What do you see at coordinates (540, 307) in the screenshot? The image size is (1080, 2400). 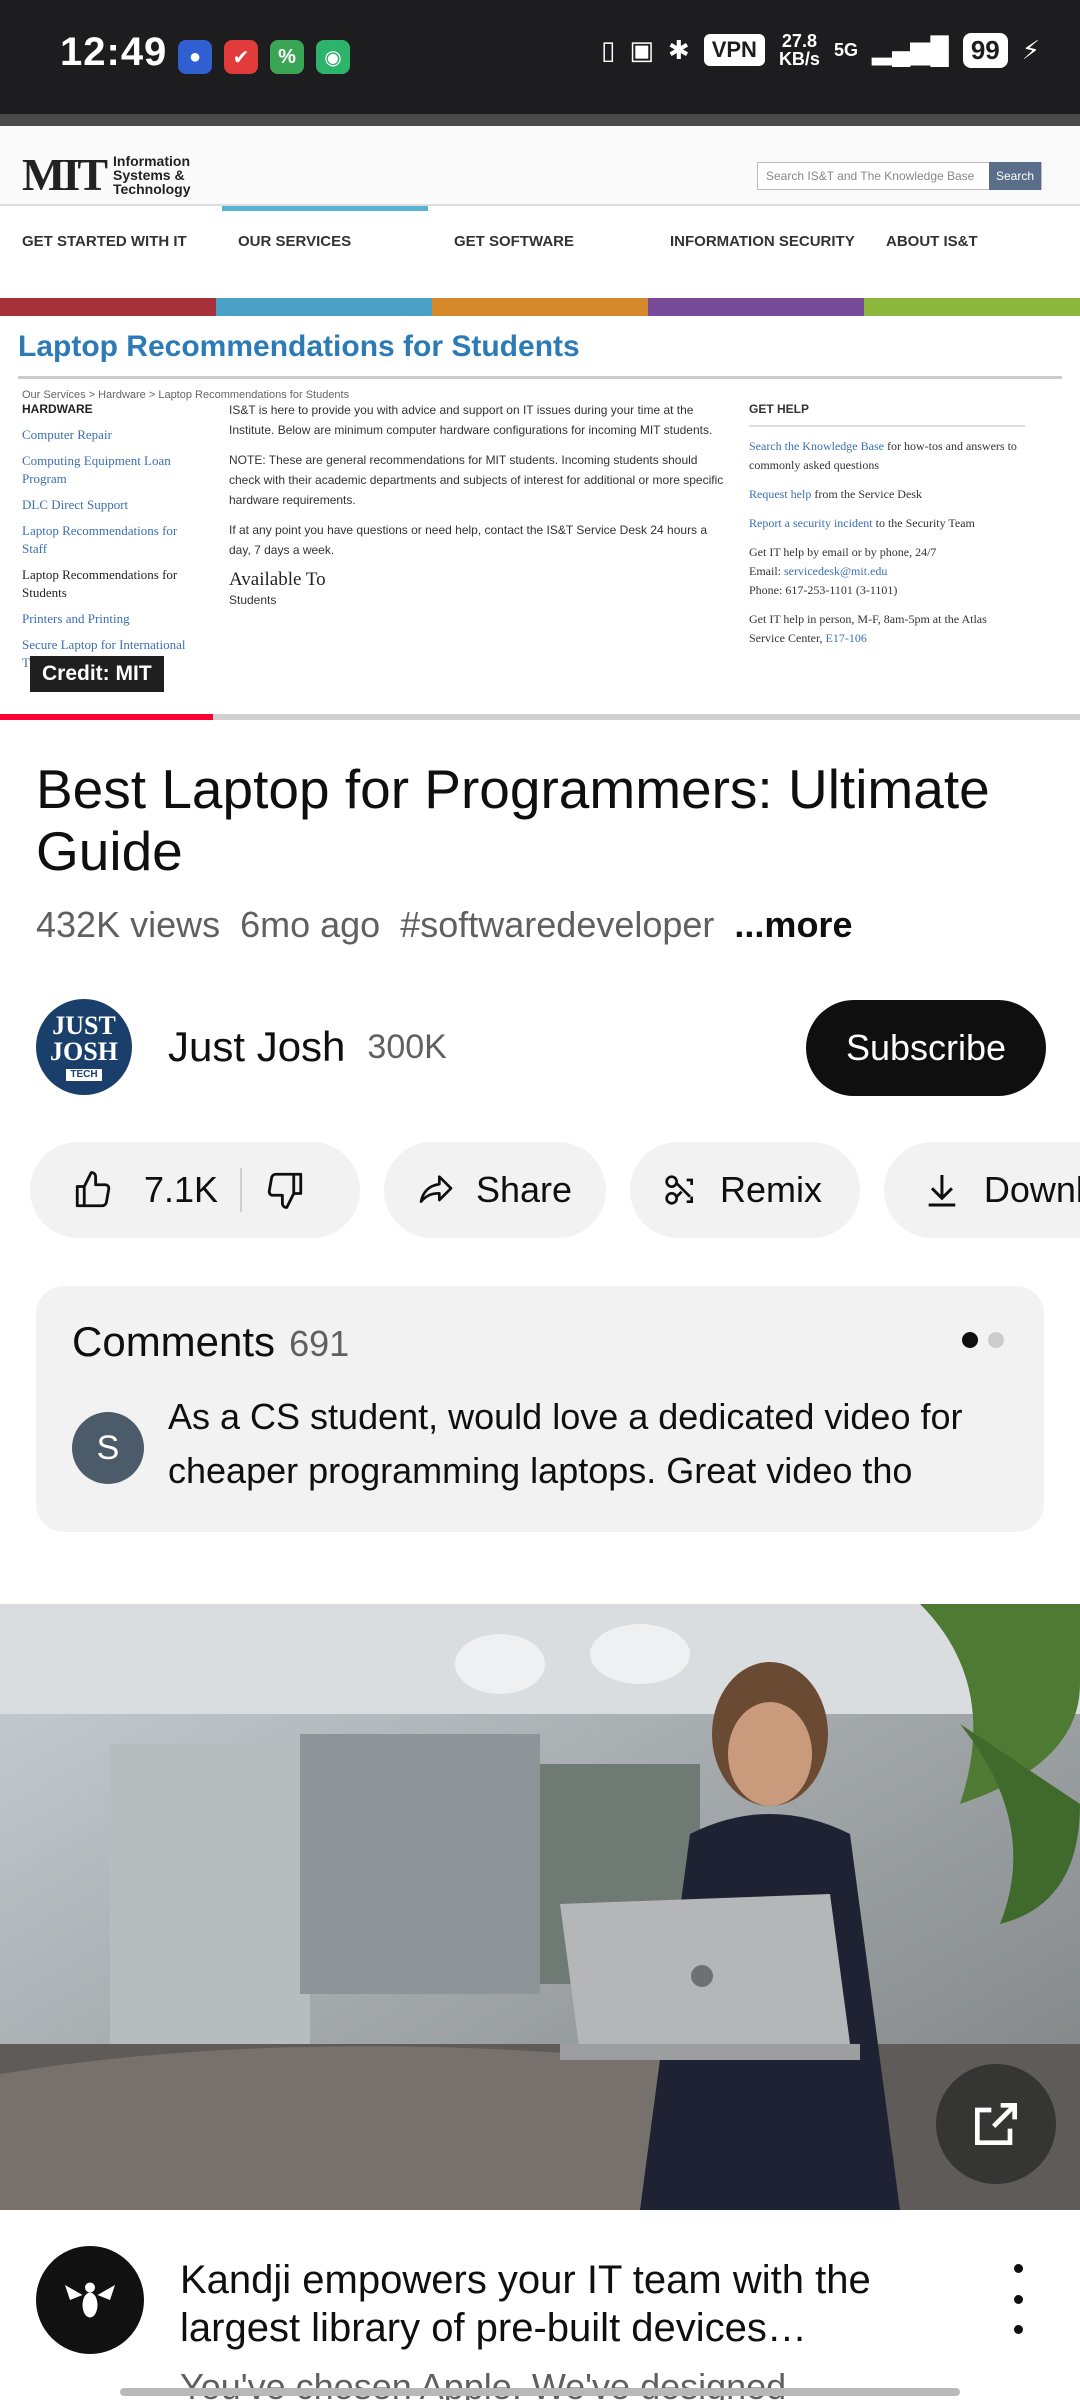 I see `webpage-color-bar` at bounding box center [540, 307].